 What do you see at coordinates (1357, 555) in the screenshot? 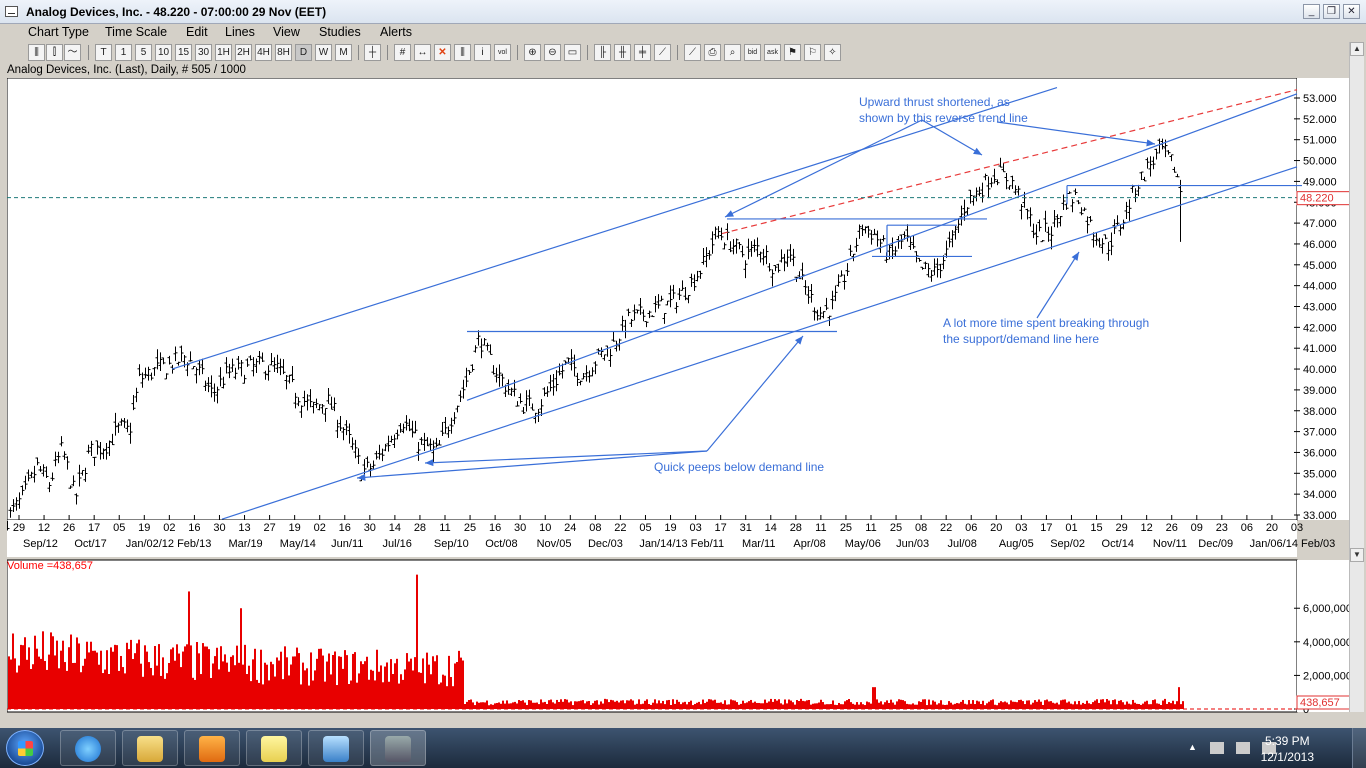
I see `scroll-down-arrow-icon: ▼` at bounding box center [1357, 555].